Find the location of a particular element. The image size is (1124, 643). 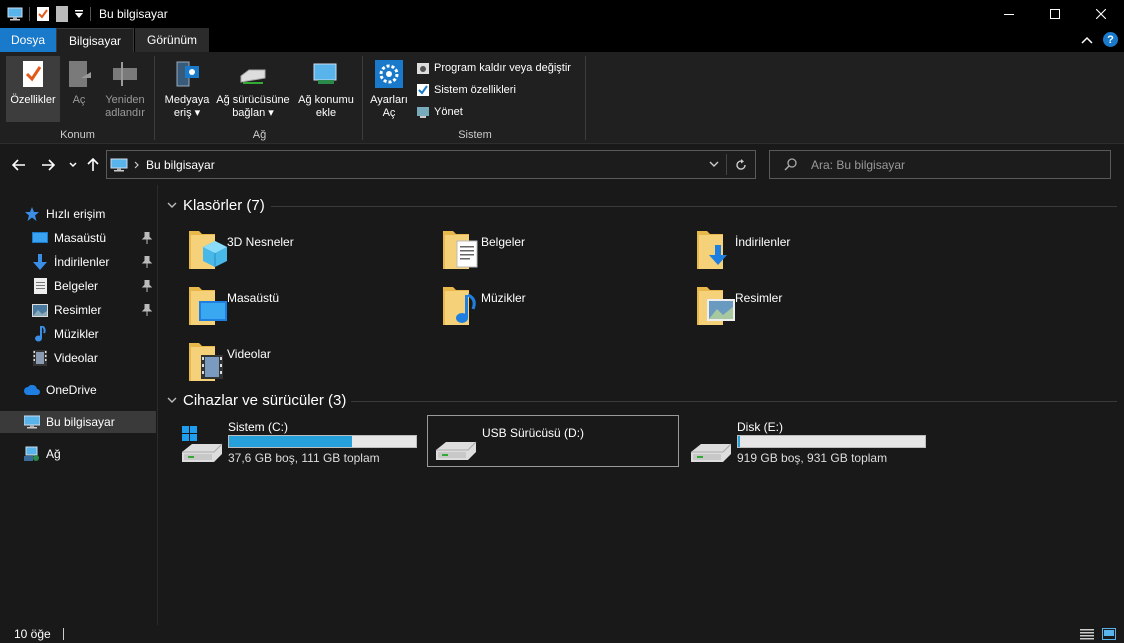

back-button is located at coordinates (19, 165).